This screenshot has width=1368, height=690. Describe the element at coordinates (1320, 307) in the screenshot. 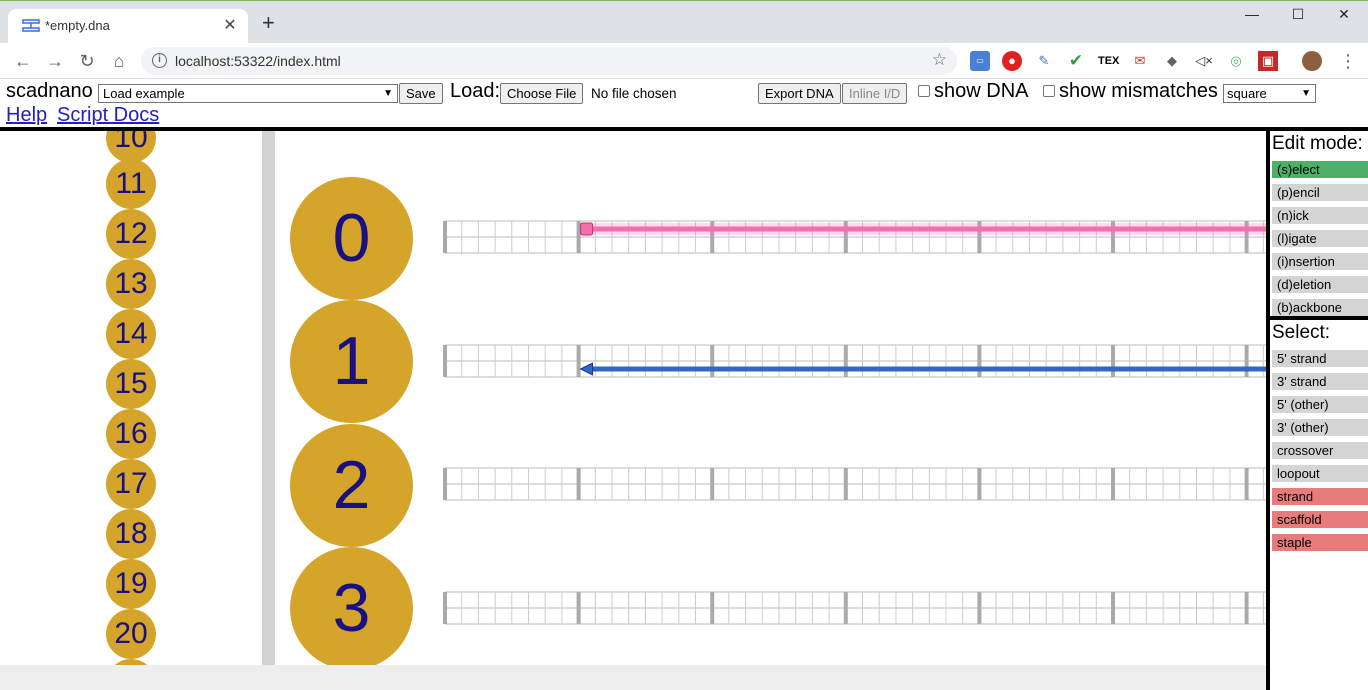

I see `edit-mode-backbone: (b)ackbone` at that location.